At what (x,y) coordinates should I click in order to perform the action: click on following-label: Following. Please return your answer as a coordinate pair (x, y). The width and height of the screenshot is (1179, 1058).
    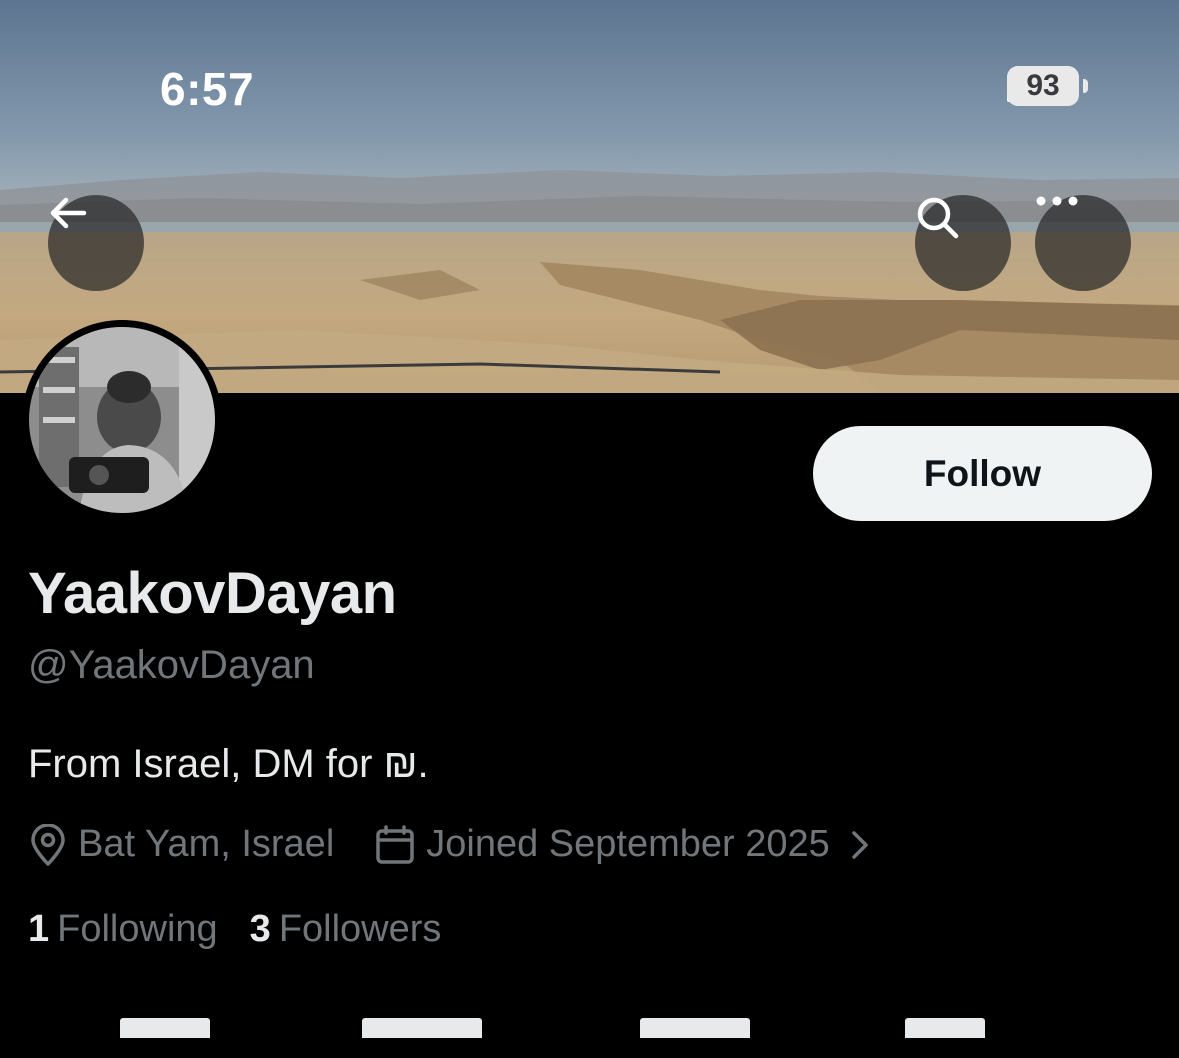
    Looking at the image, I should click on (137, 929).